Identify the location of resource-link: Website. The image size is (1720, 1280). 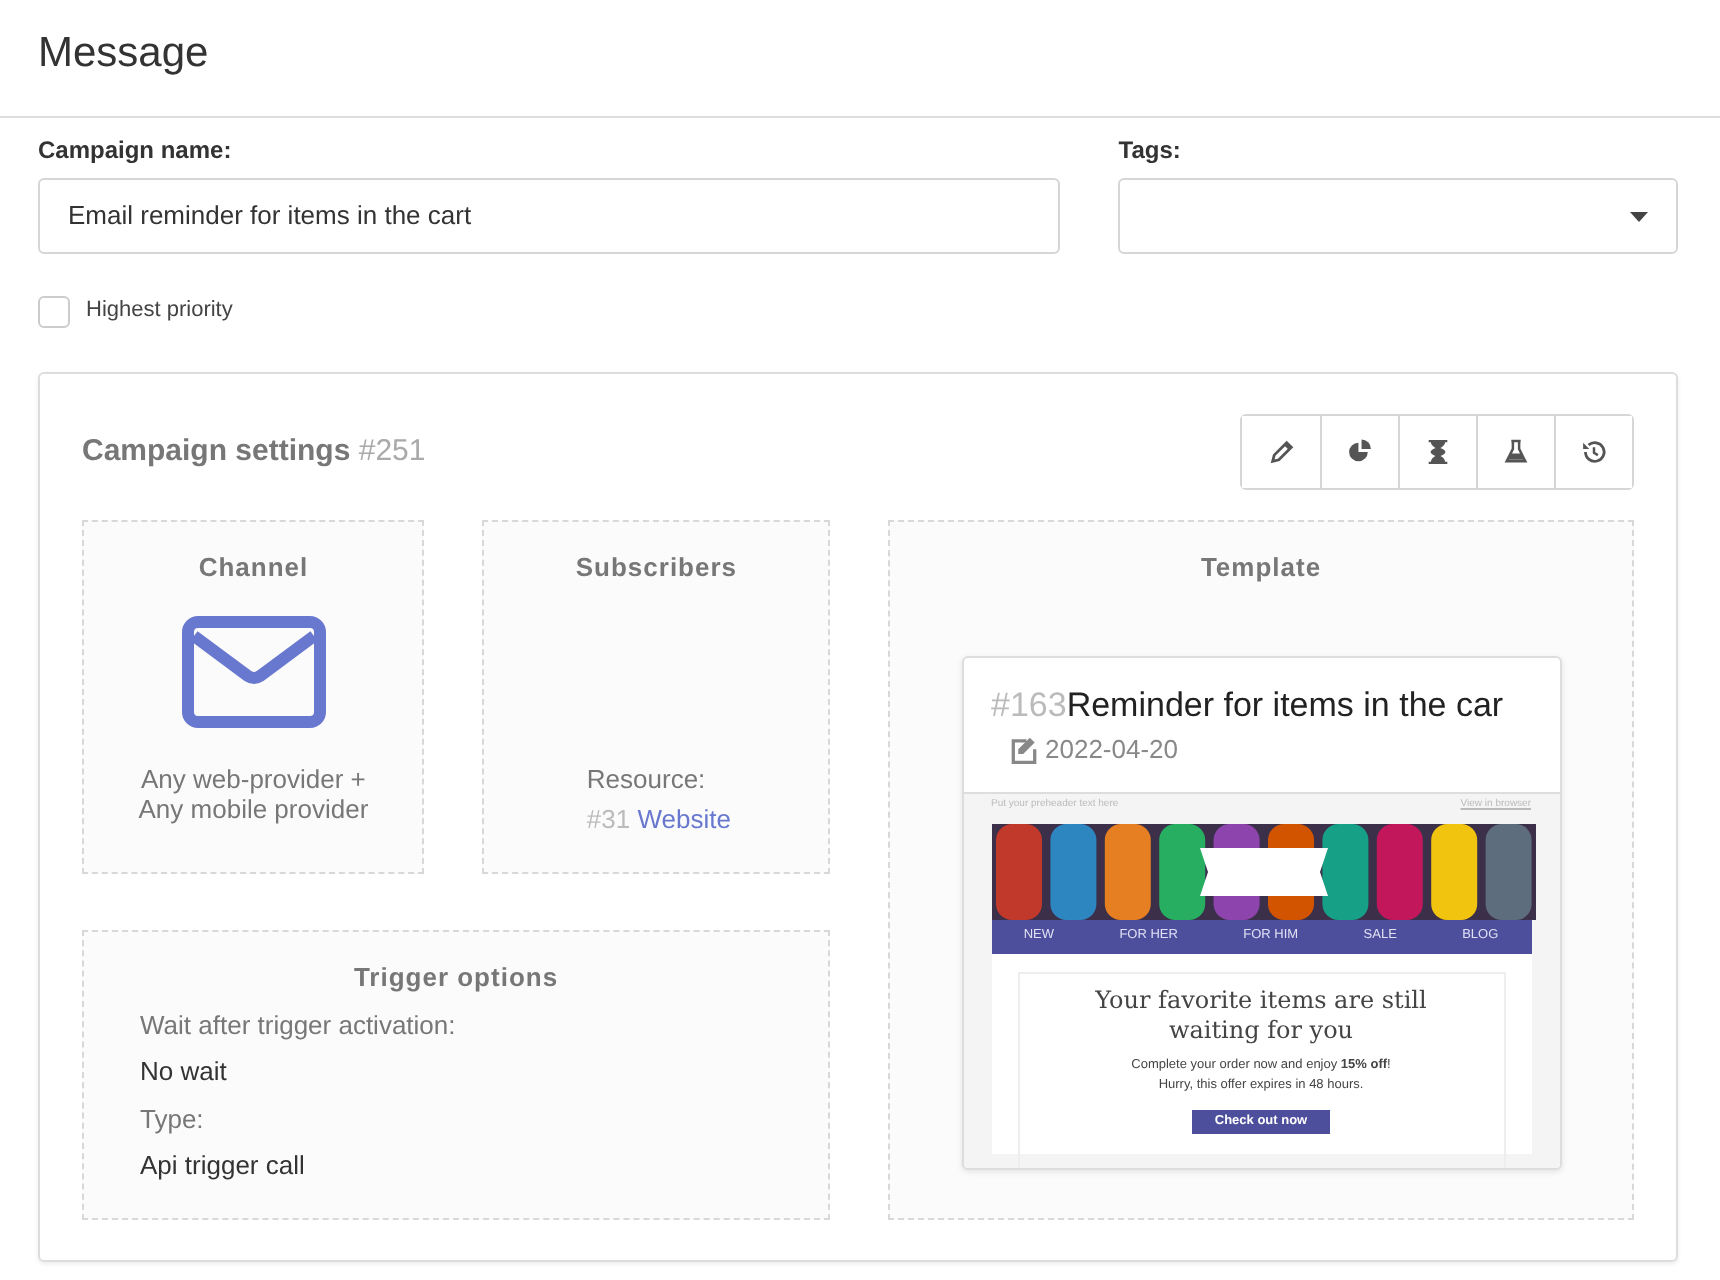
(684, 818).